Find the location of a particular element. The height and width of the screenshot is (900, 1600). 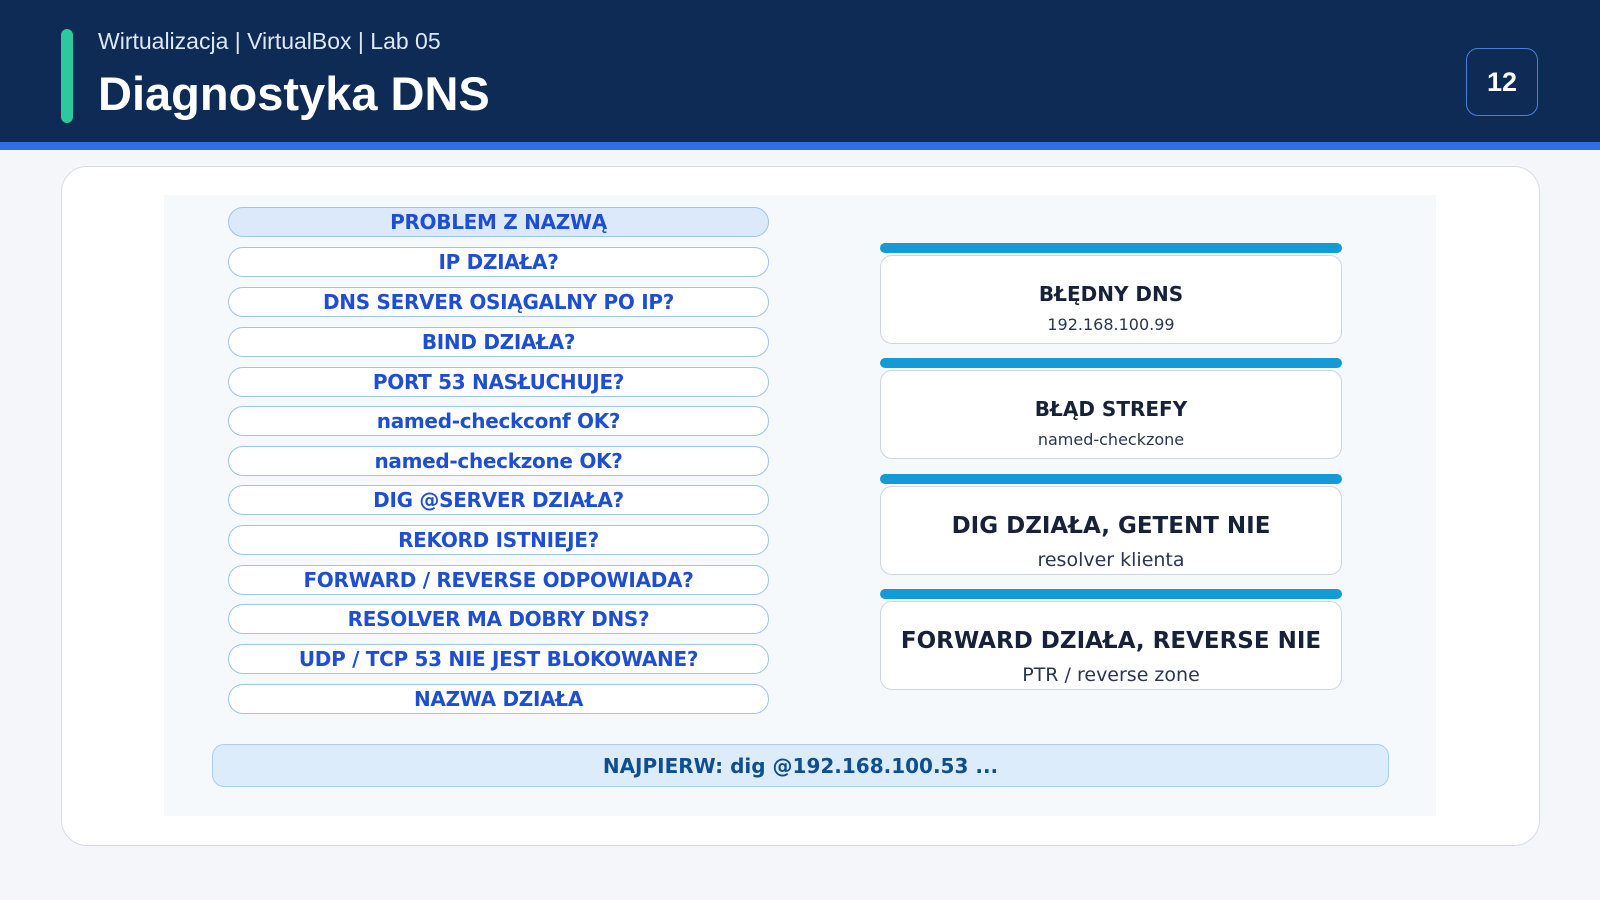

flow-step: PORT 53 NASŁUCHUJE? is located at coordinates (498, 382).